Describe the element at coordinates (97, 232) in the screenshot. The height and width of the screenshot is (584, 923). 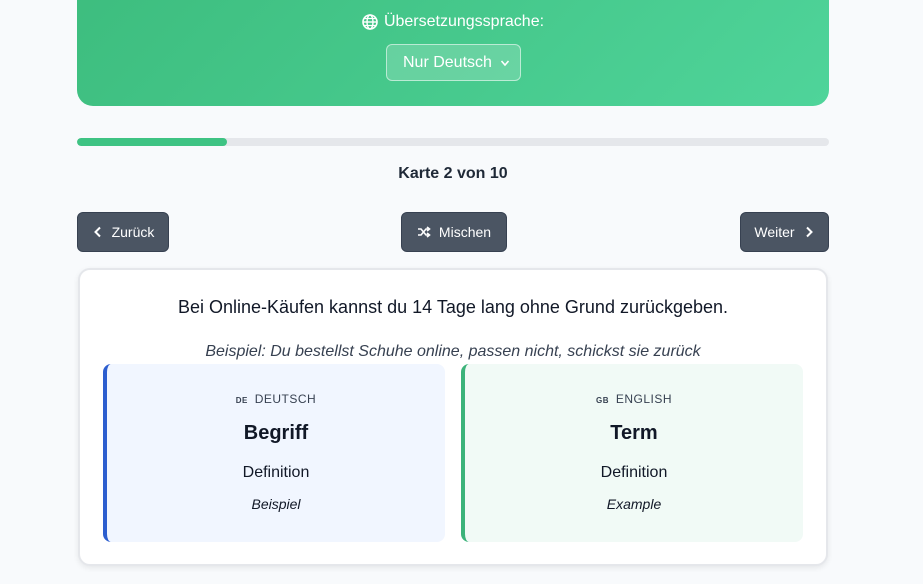
I see `chevron-left-icon` at that location.